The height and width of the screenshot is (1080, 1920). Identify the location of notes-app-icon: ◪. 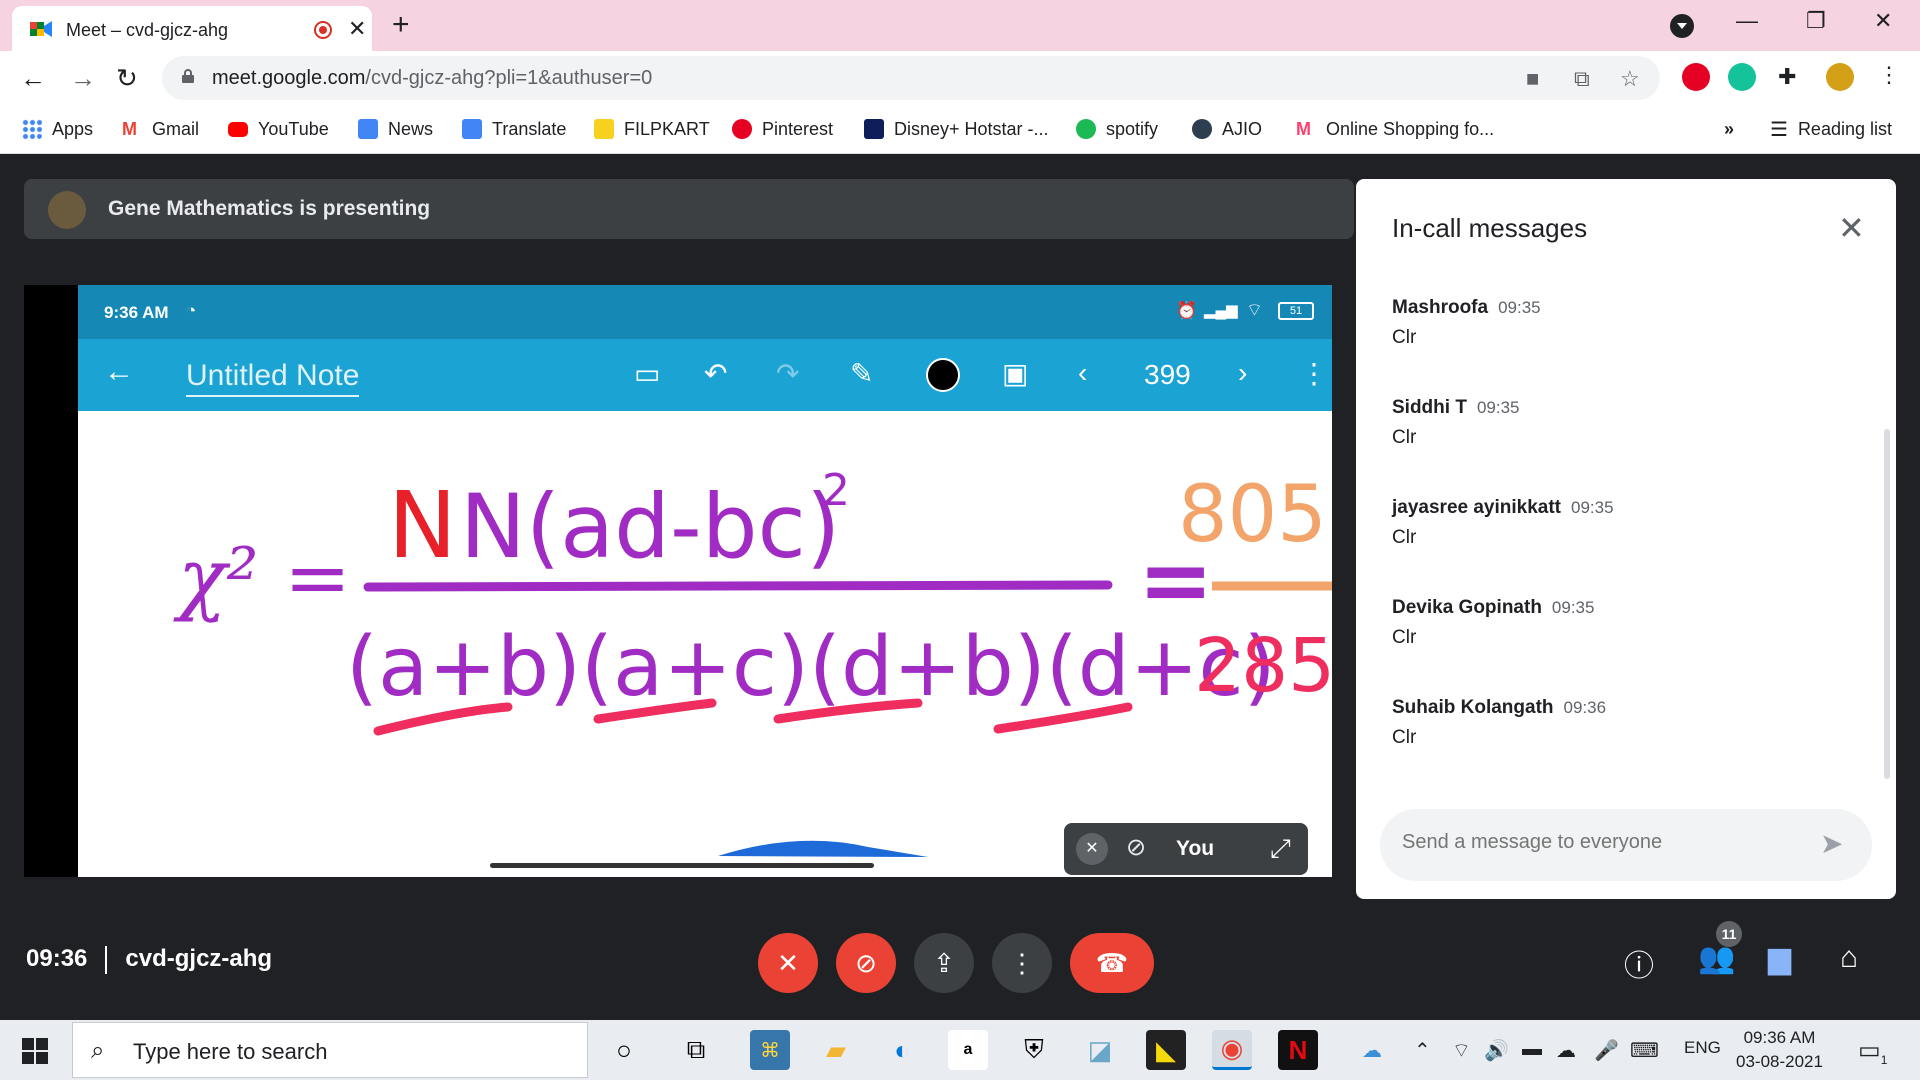
(1100, 1050).